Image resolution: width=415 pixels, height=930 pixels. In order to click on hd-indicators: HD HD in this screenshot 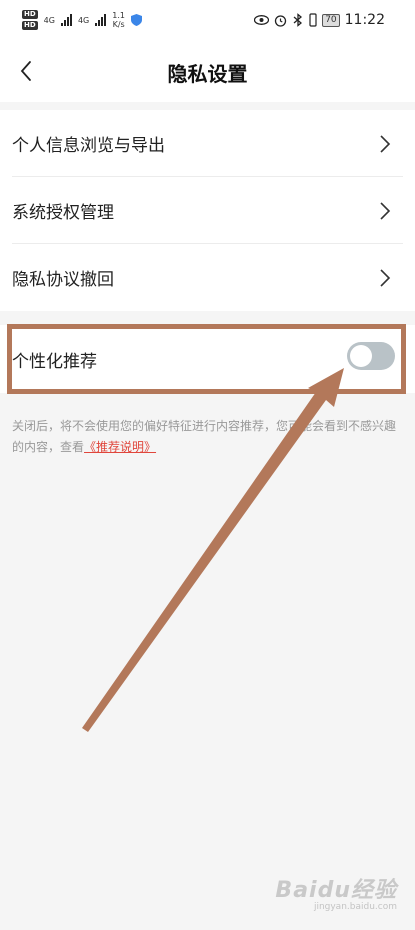, I will do `click(30, 20)`.